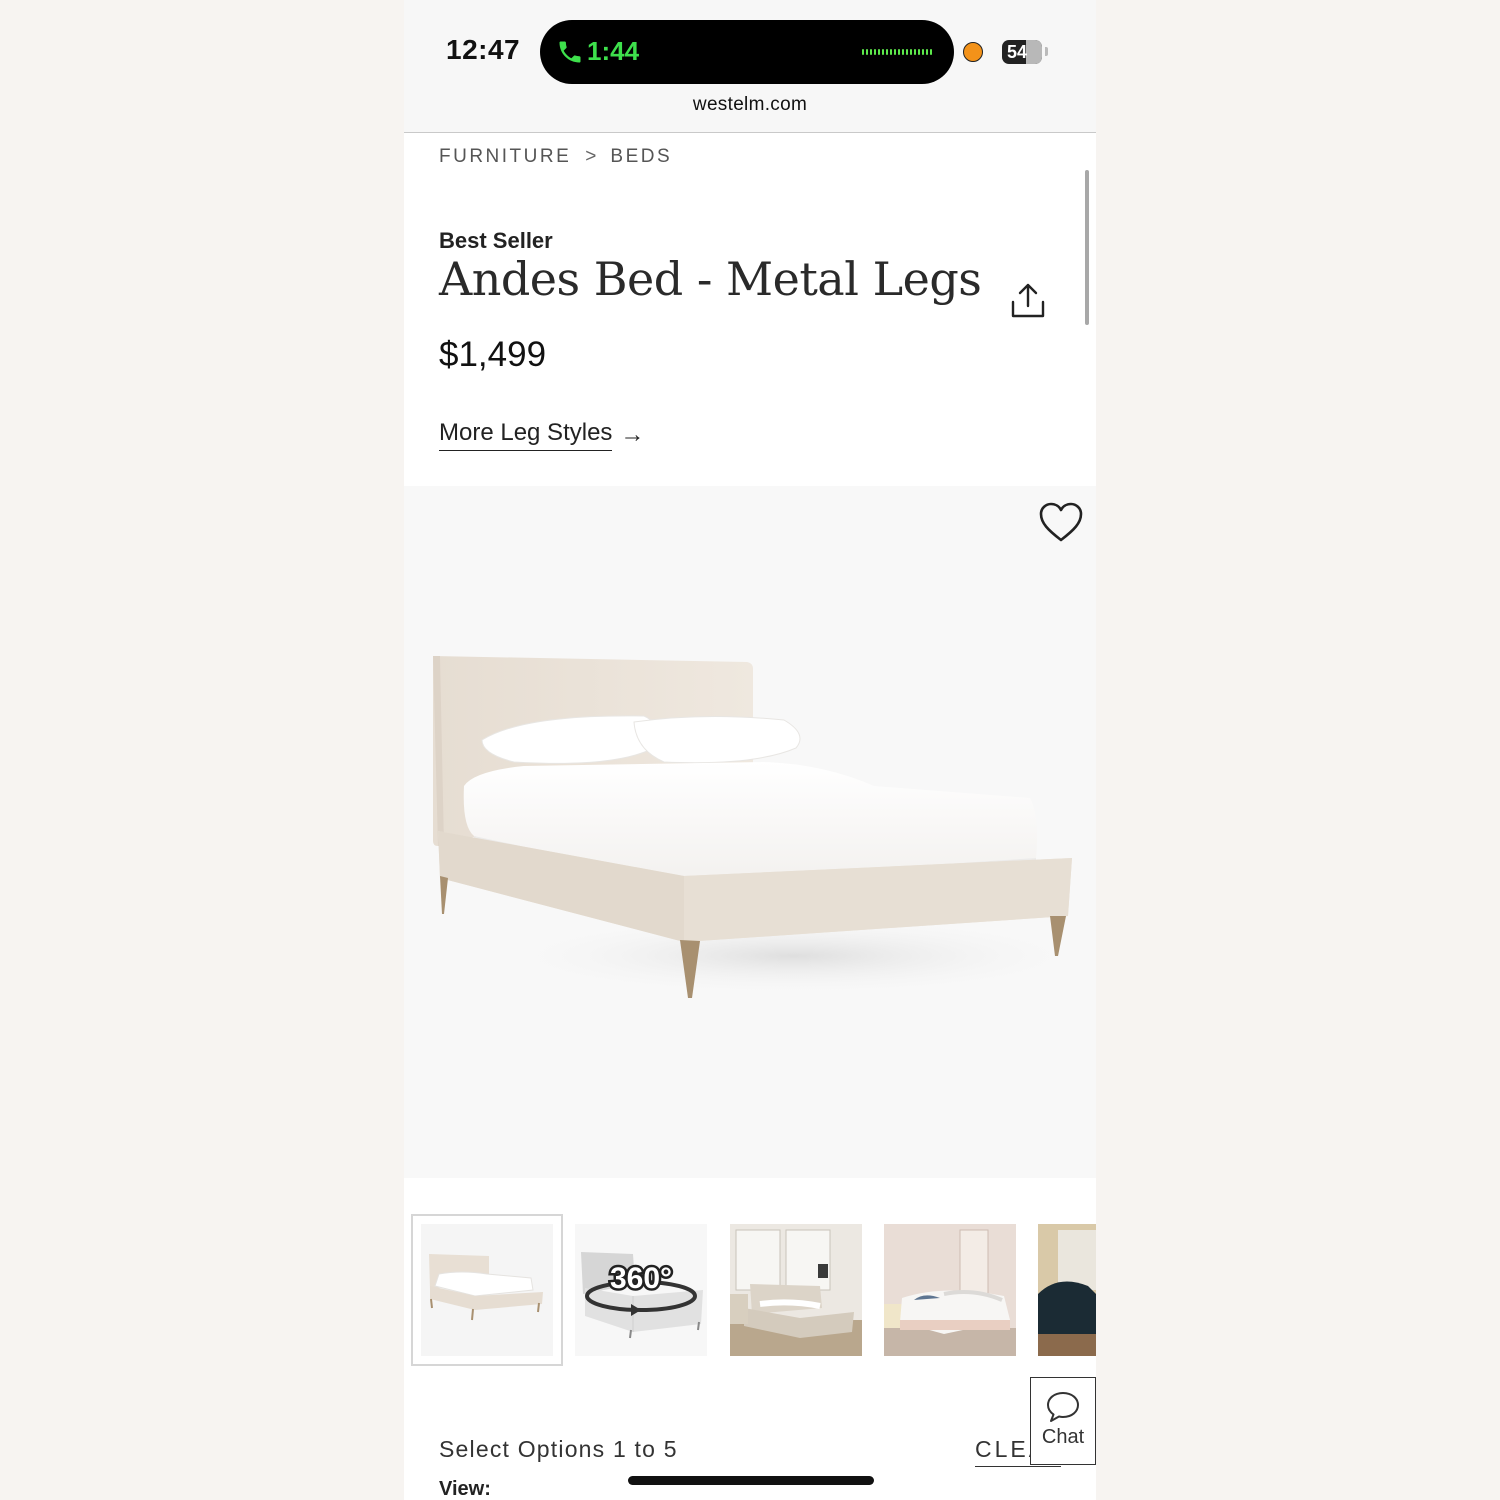 The height and width of the screenshot is (1500, 1500). What do you see at coordinates (1063, 1407) in the screenshot?
I see `speech-bubble-icon` at bounding box center [1063, 1407].